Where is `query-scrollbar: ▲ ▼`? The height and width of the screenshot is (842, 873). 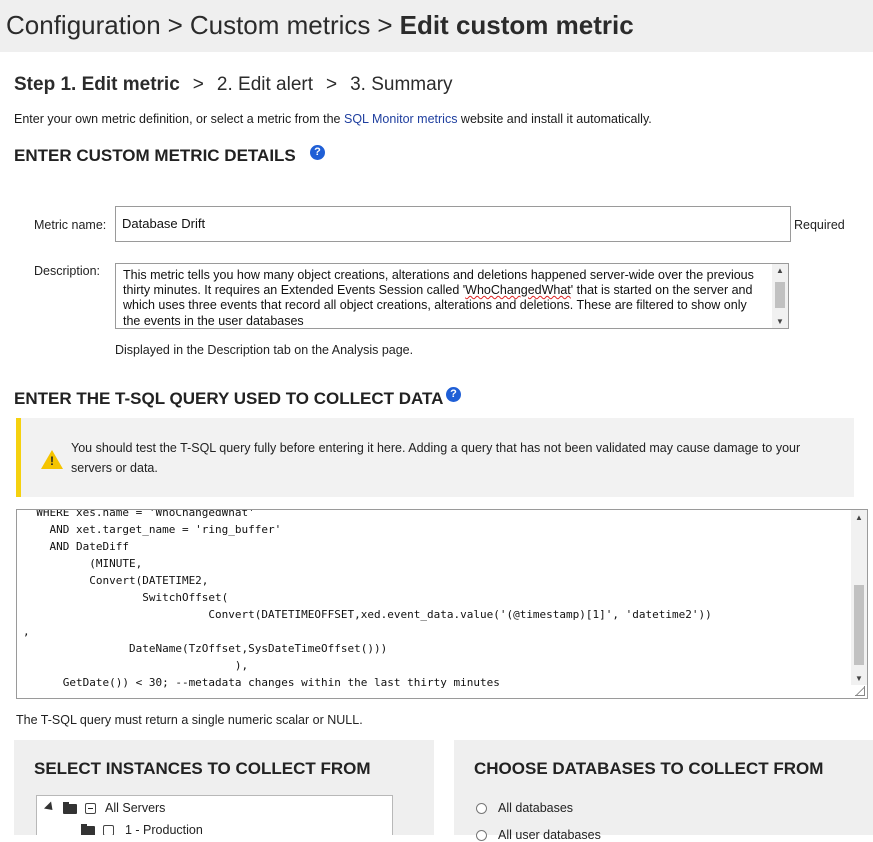
query-scrollbar: ▲ ▼ is located at coordinates (859, 597).